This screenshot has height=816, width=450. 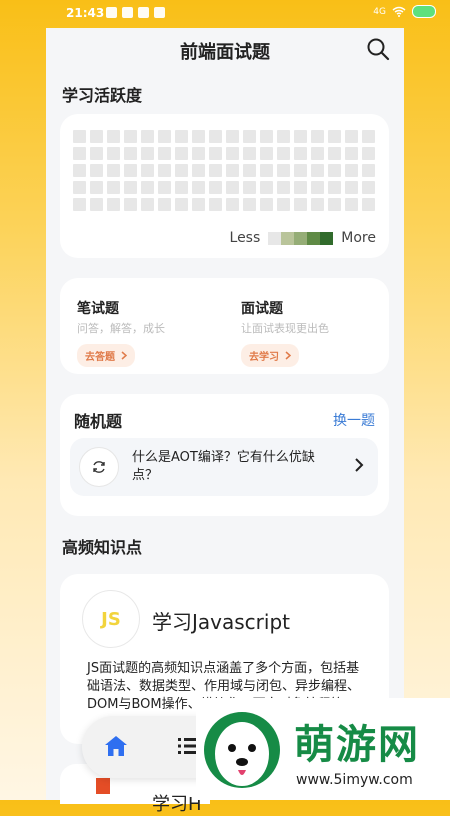 I want to click on legend-more-label: More, so click(x=358, y=238).